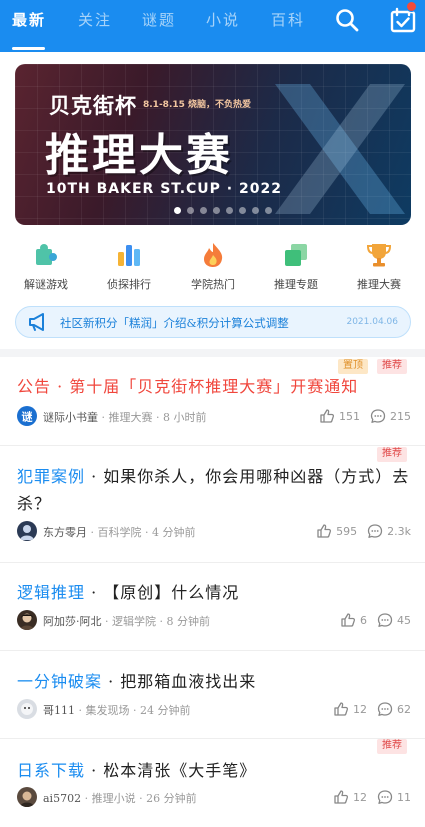  I want to click on x-logo-graphic, so click(340, 149).